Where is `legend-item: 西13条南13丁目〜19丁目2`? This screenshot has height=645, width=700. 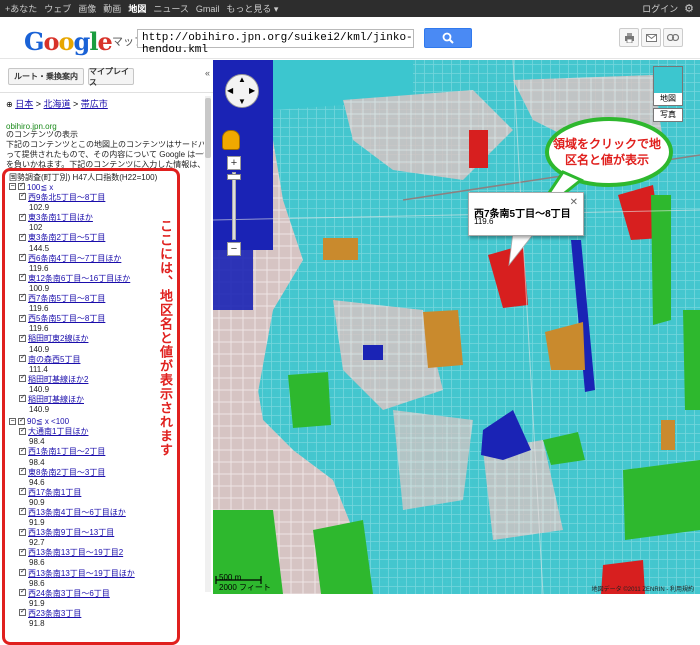 legend-item: 西13条南13丁目〜19丁目2 is located at coordinates (91, 552).